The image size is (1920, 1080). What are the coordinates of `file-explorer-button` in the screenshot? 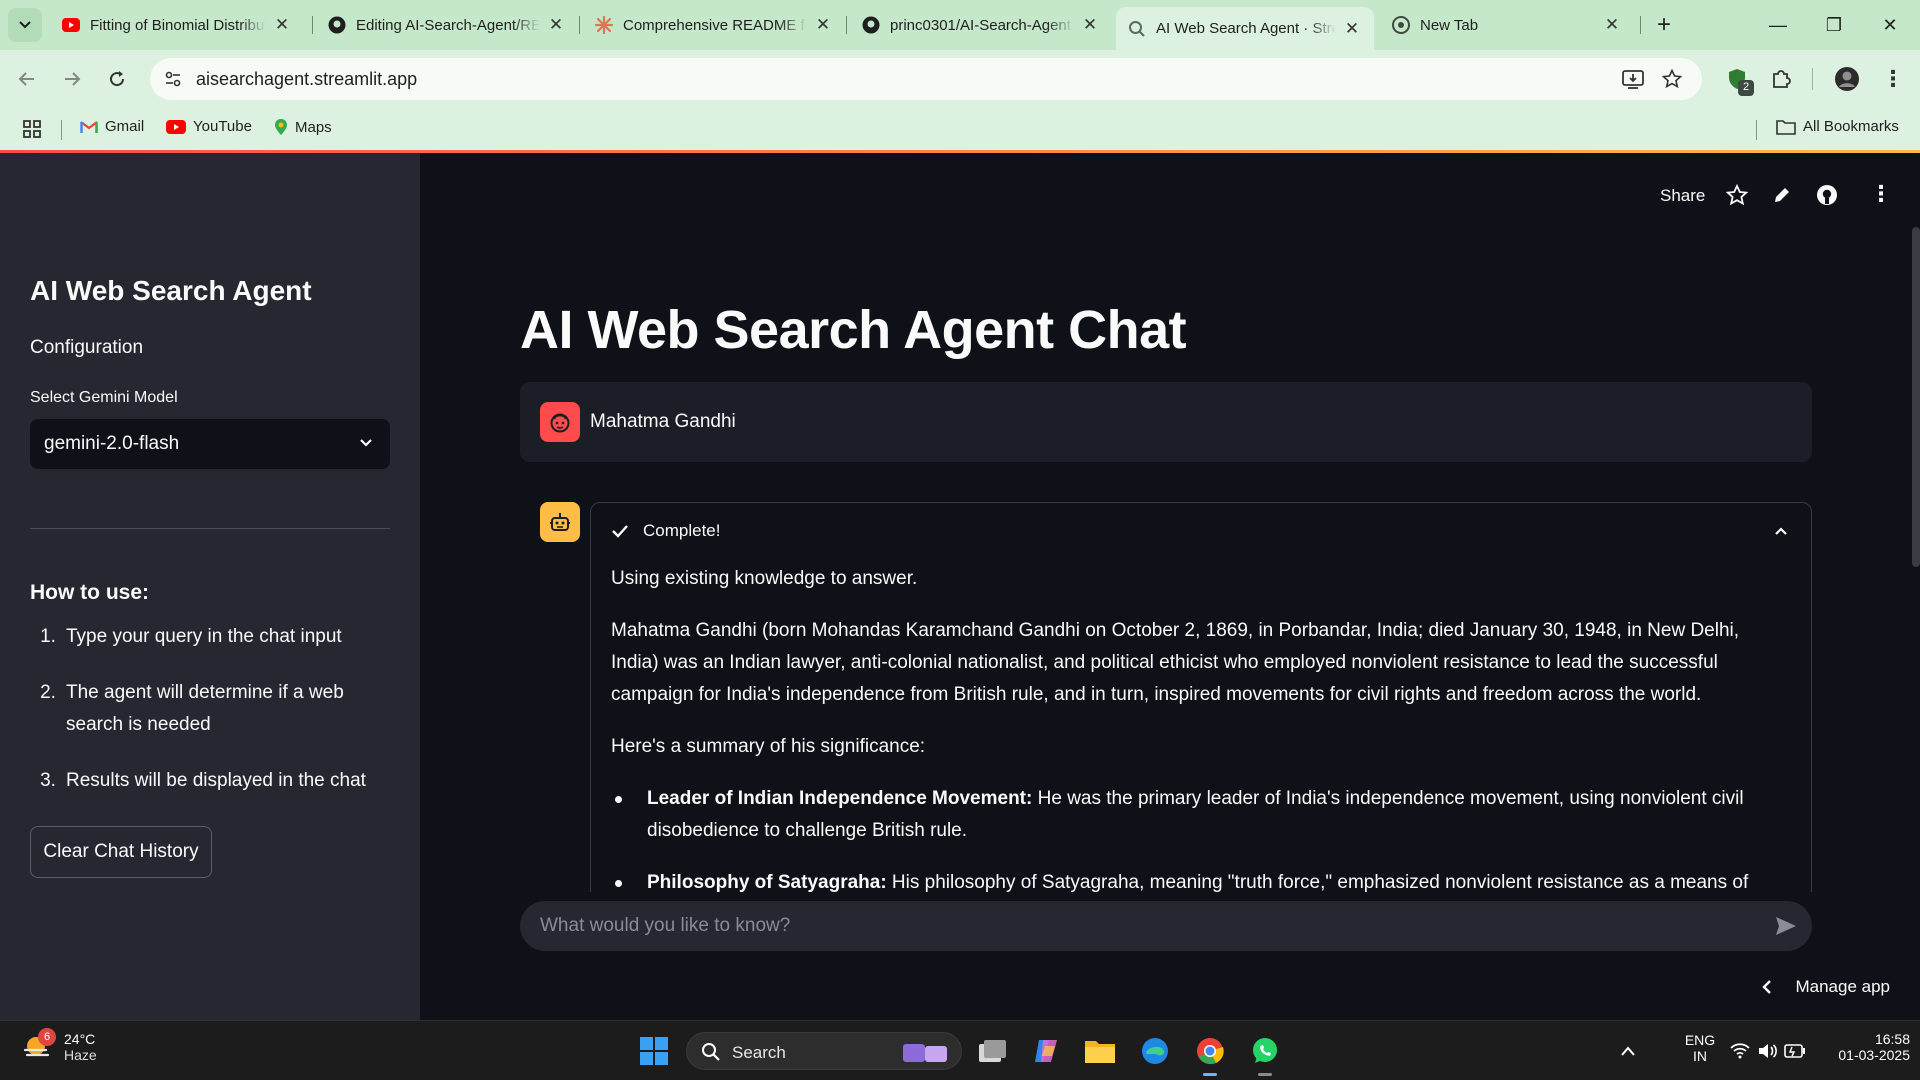 It's located at (1100, 1051).